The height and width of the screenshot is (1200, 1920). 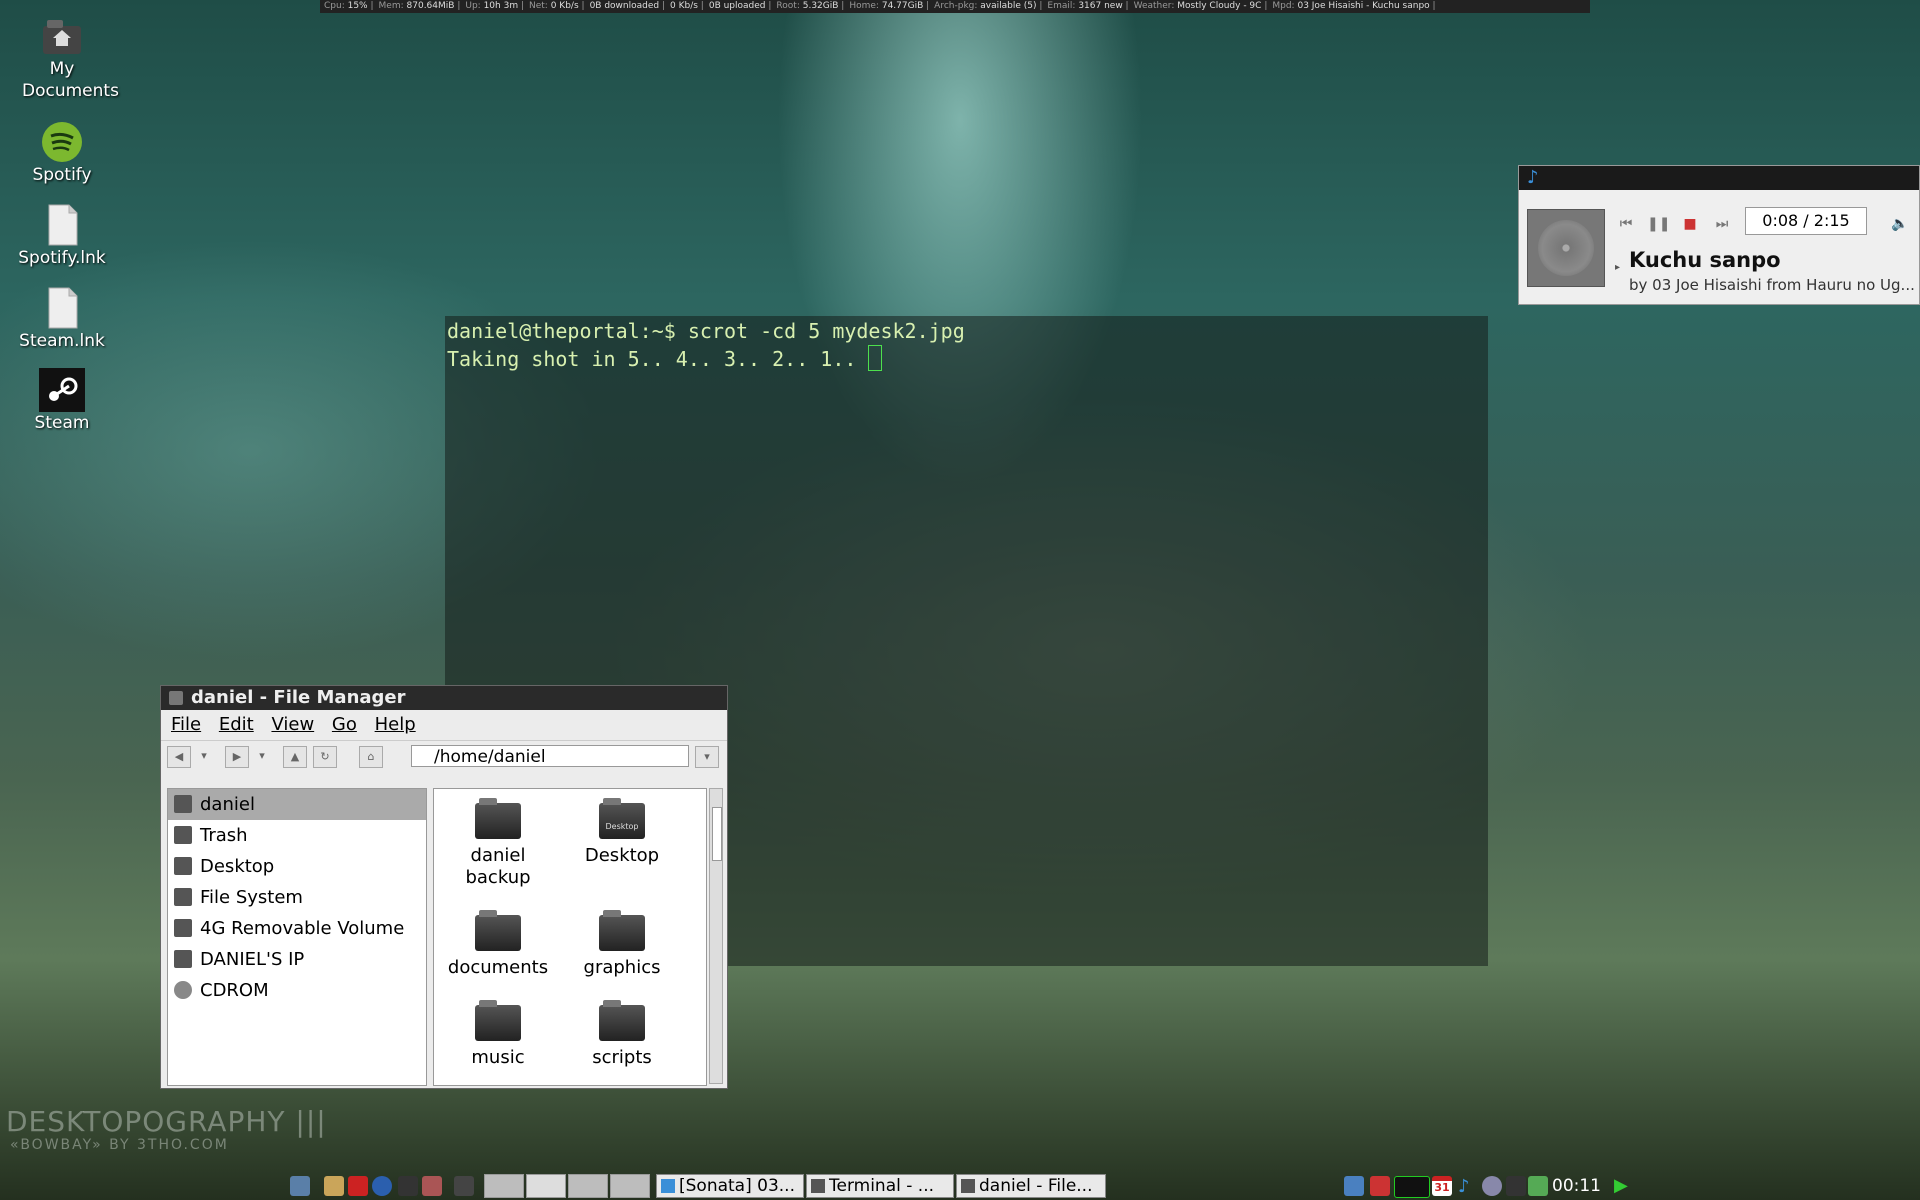 I want to click on menu-view: View, so click(x=292, y=724).